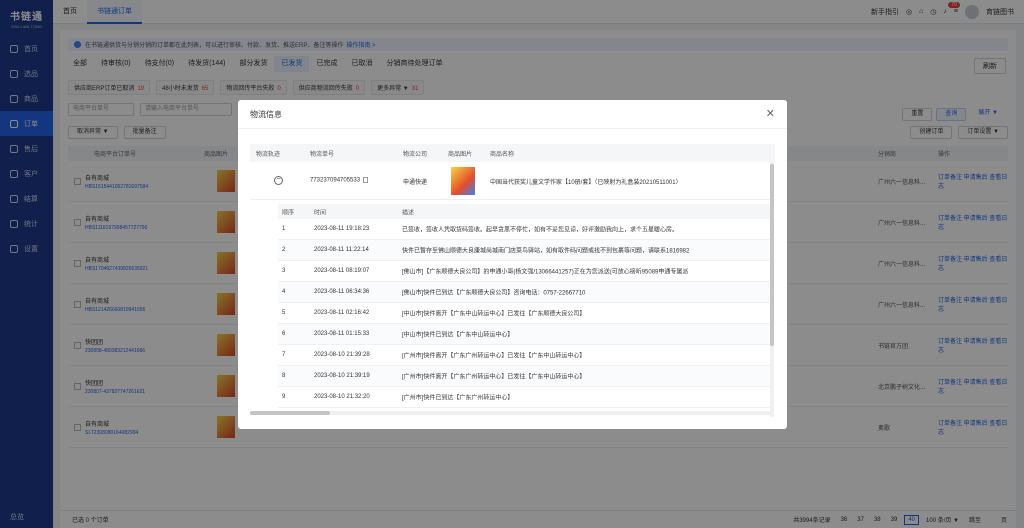  Describe the element at coordinates (366, 180) in the screenshot. I see `copy-icon` at that location.